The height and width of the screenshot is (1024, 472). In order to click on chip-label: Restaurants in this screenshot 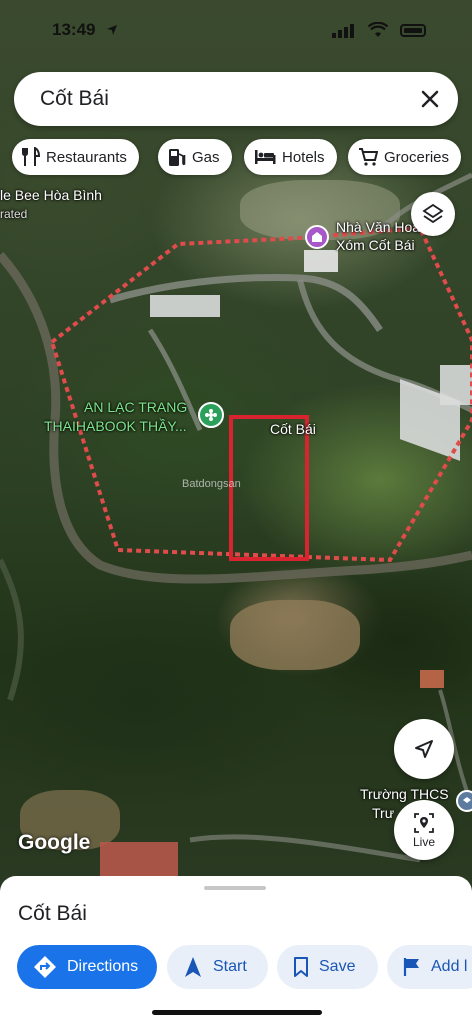, I will do `click(86, 157)`.